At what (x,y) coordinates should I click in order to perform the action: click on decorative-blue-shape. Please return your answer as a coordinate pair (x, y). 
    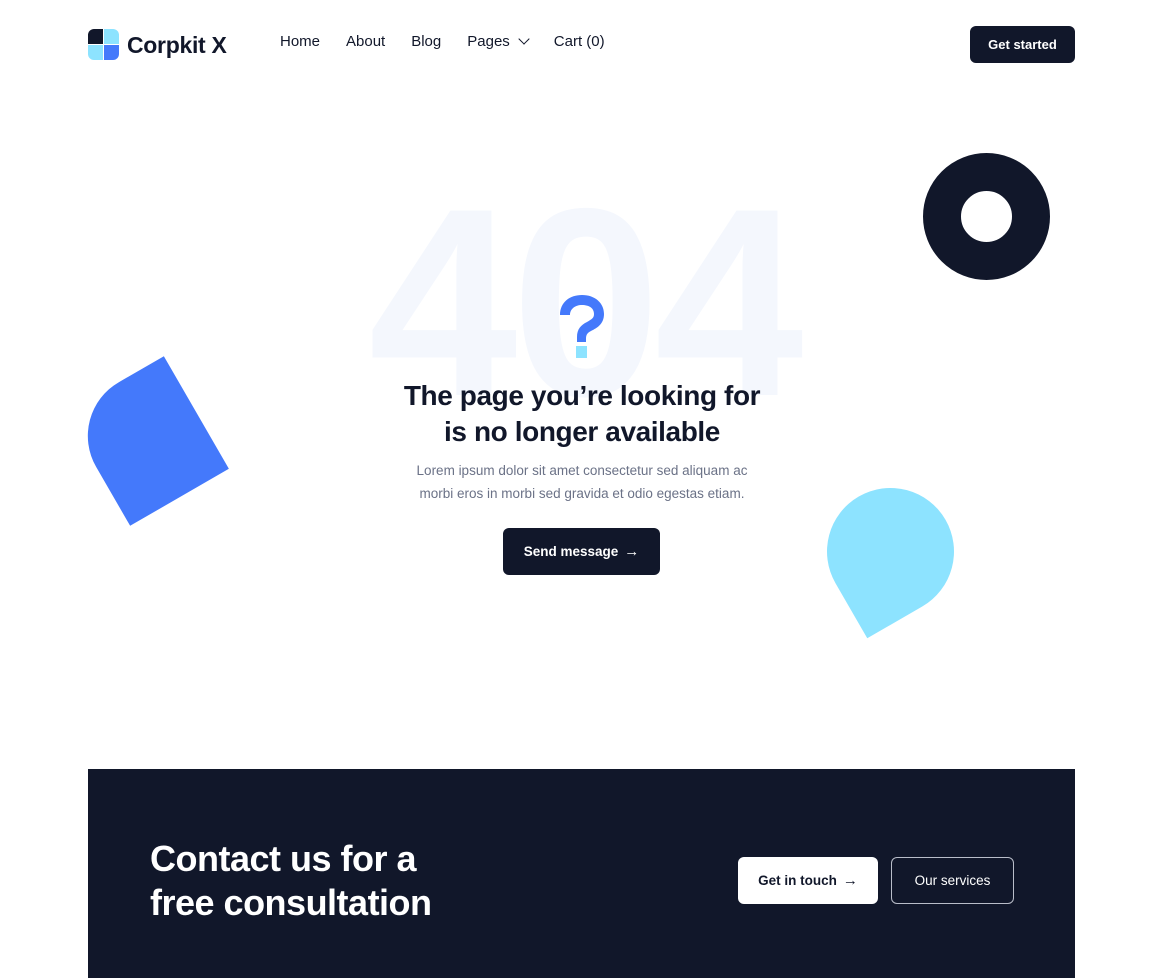
    Looking at the image, I should click on (147, 441).